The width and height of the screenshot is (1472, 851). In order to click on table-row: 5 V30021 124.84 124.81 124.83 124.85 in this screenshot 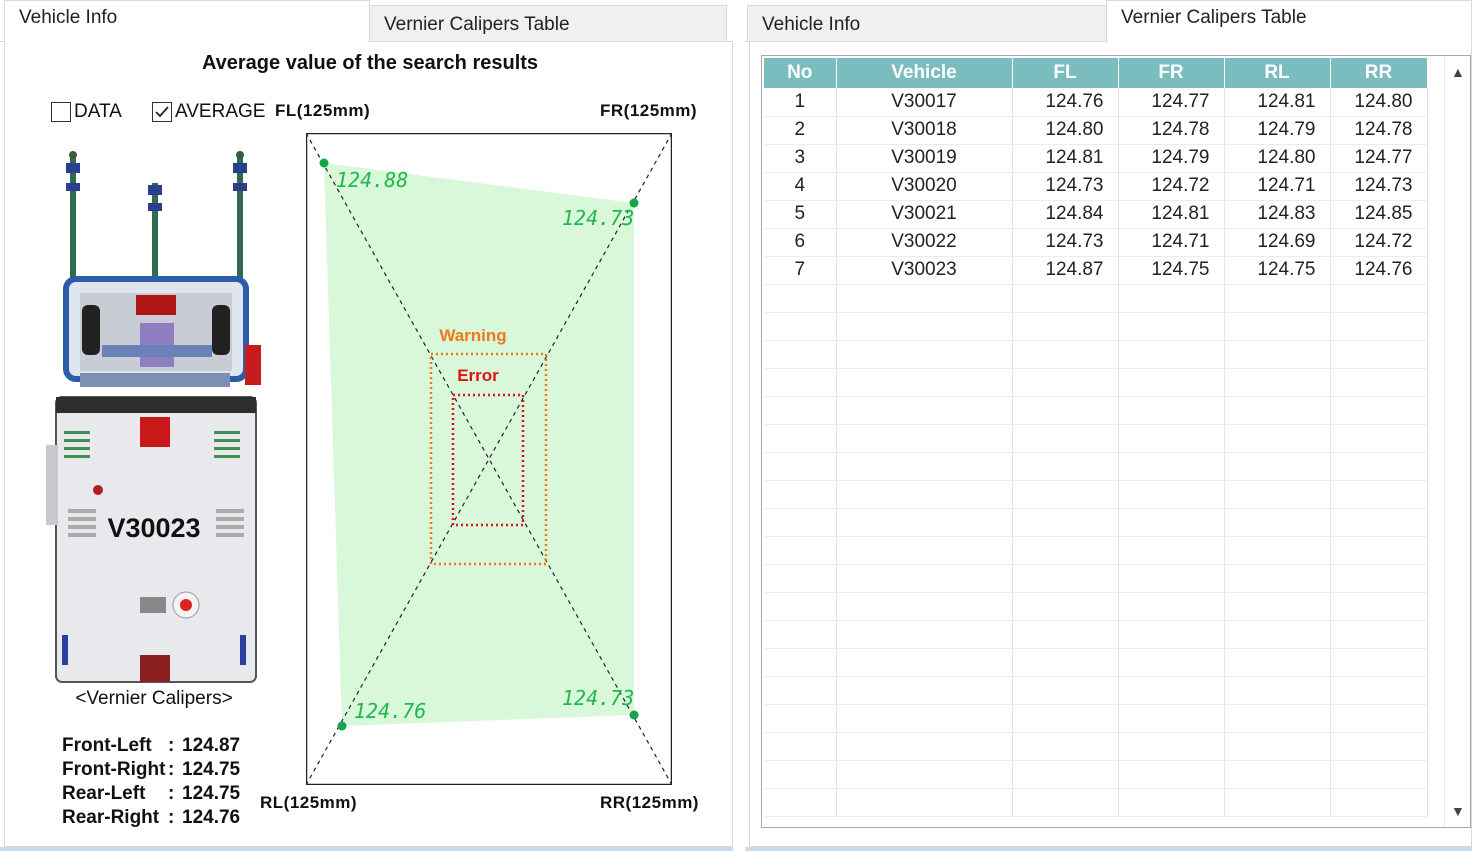, I will do `click(1096, 214)`.